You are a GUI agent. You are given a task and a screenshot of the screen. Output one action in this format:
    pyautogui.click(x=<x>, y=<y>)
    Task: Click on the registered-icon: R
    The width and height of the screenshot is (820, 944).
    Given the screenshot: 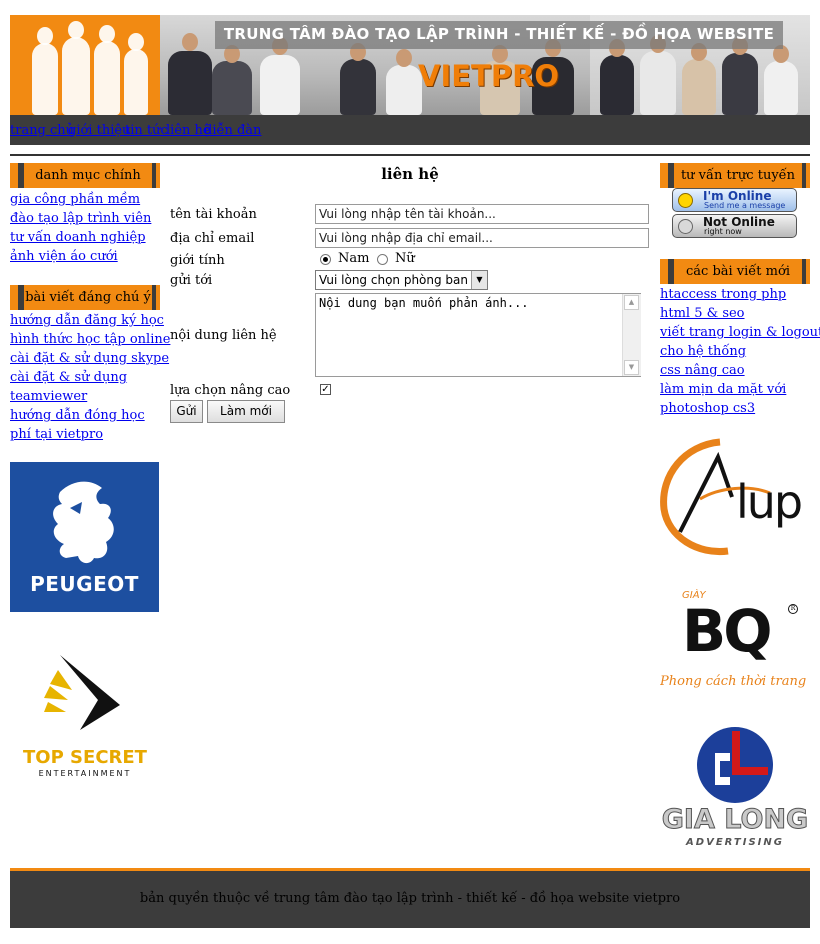 What is the action you would take?
    pyautogui.click(x=793, y=609)
    